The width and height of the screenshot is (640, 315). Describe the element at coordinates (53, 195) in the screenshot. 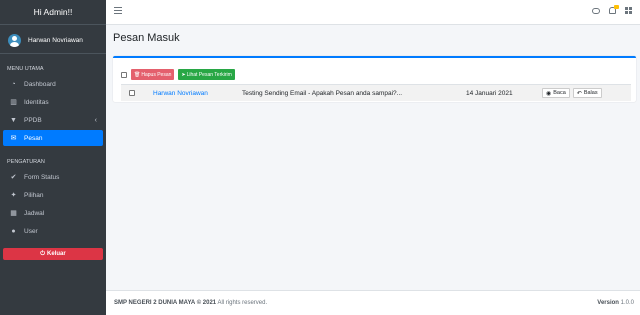

I see `sidebar-item-pilihan: ✦ Pilihan` at that location.